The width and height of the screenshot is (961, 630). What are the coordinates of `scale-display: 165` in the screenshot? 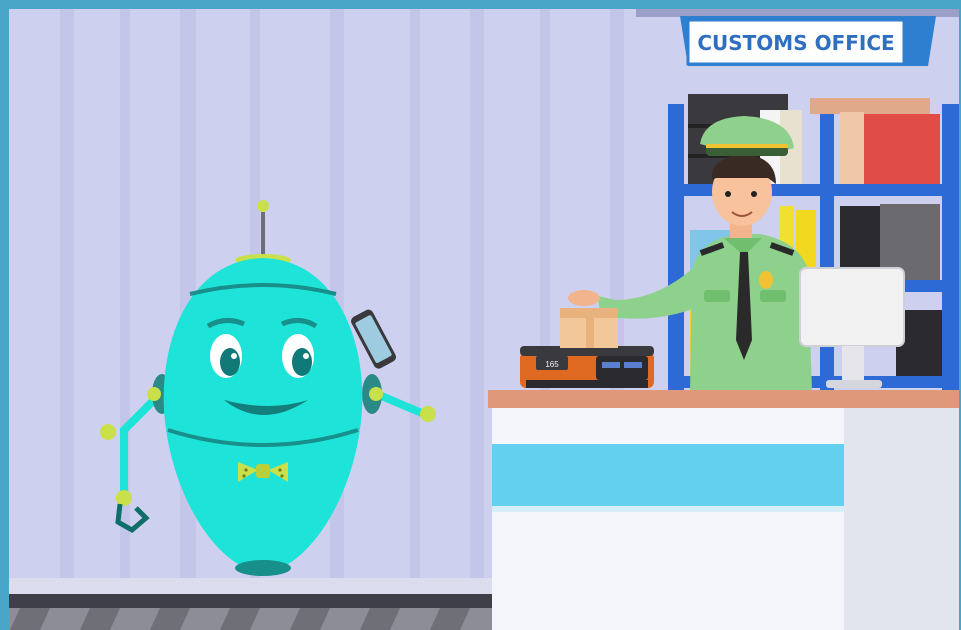 It's located at (552, 364).